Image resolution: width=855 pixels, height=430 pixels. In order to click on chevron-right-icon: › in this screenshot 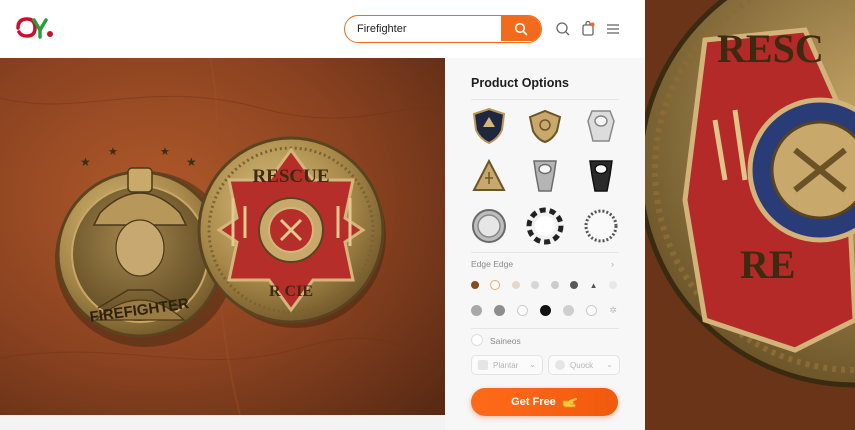, I will do `click(612, 264)`.